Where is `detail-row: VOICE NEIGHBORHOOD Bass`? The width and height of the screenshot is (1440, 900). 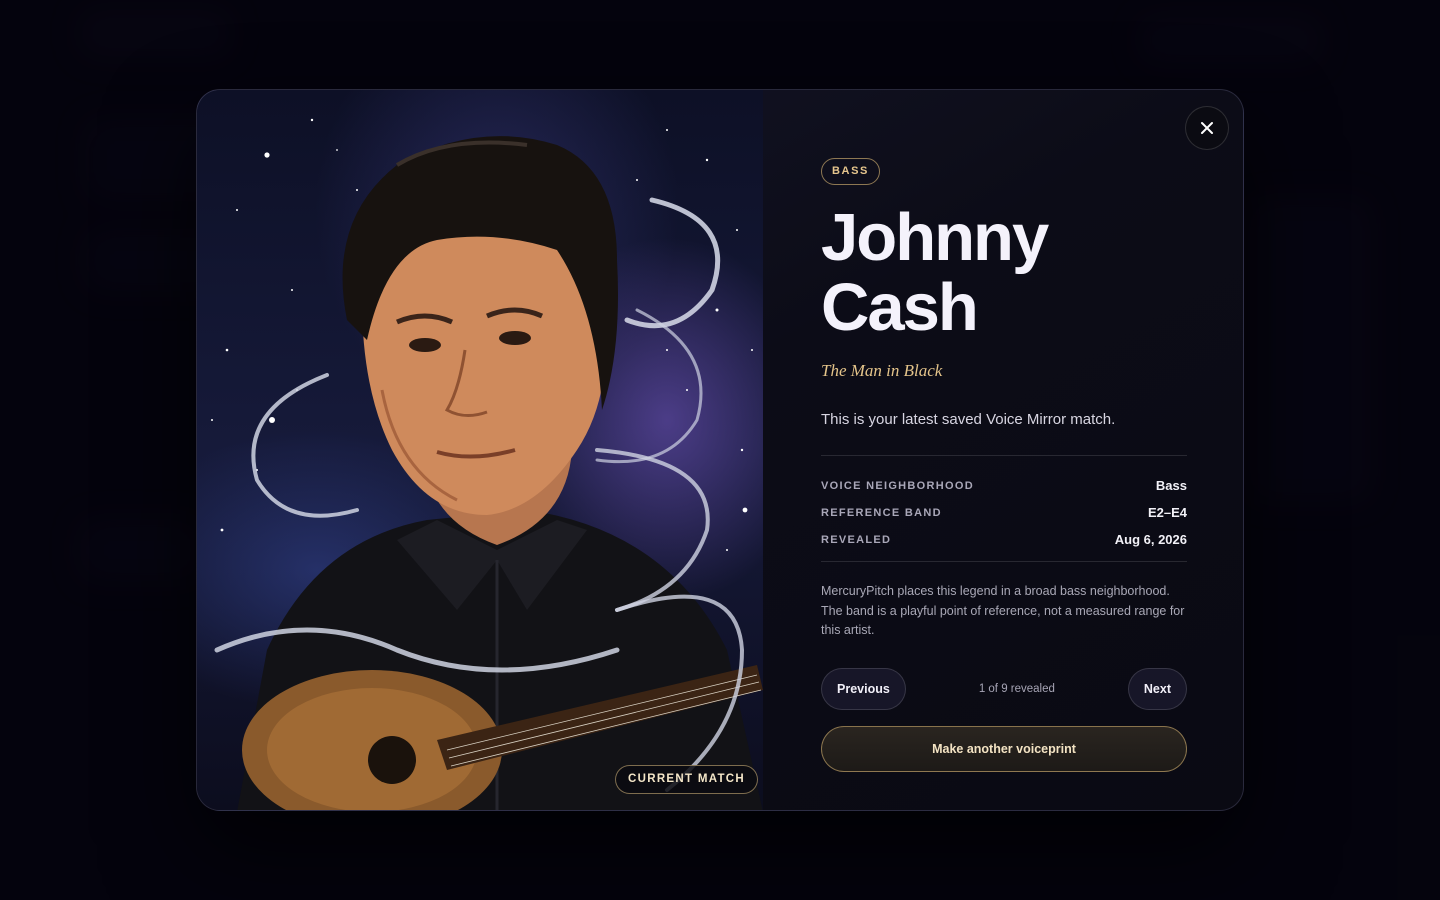
detail-row: VOICE NEIGHBORHOOD Bass is located at coordinates (1004, 485).